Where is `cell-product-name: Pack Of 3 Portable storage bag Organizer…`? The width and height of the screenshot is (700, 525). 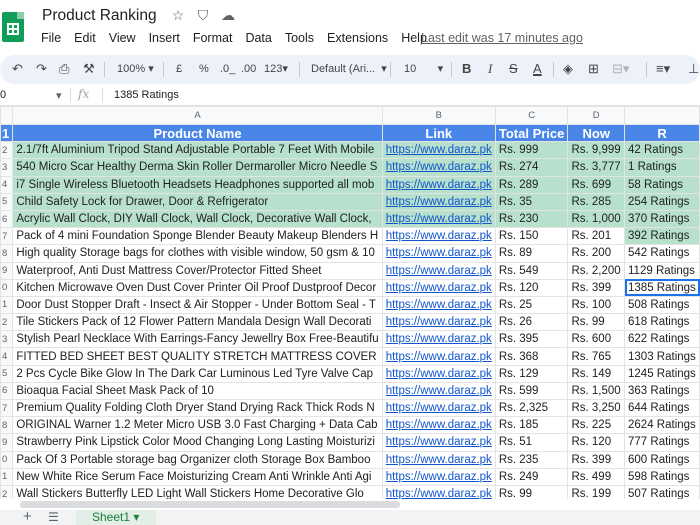
cell-product-name: Pack Of 3 Portable storage bag Organizer… is located at coordinates (197, 459).